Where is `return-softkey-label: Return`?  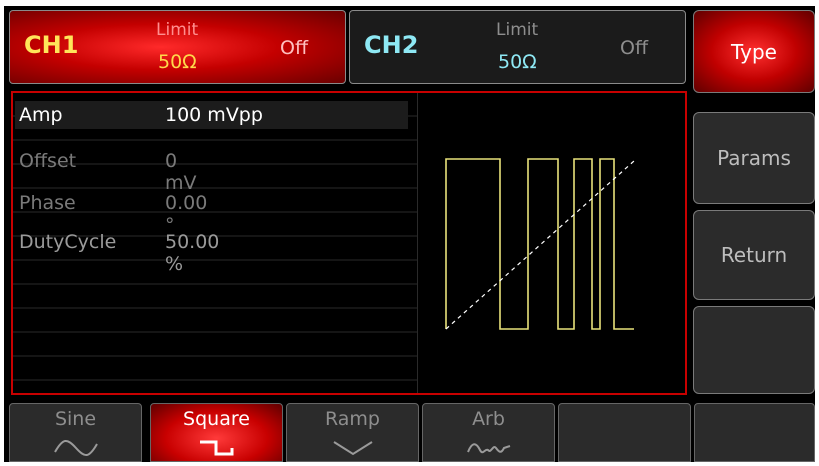 return-softkey-label: Return is located at coordinates (754, 255).